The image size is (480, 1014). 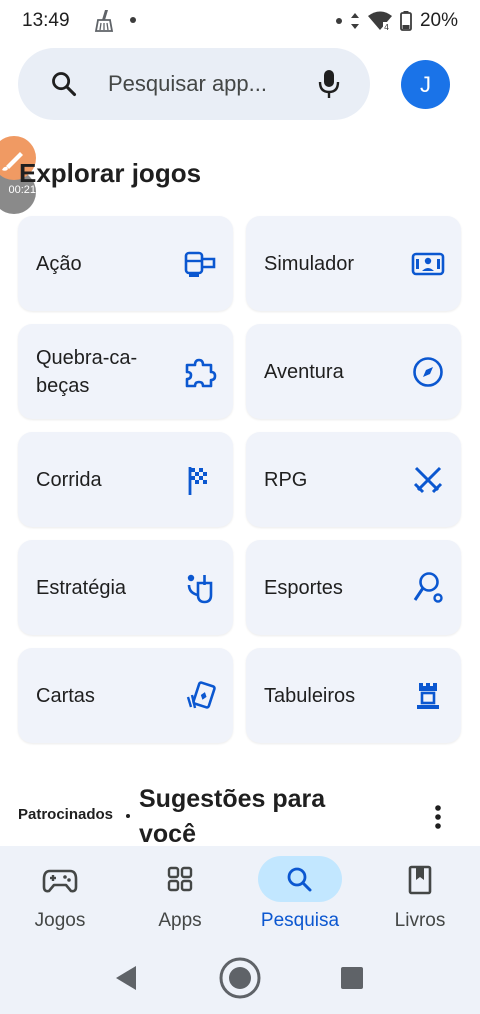 What do you see at coordinates (69, 479) in the screenshot?
I see `category-label: Corrida` at bounding box center [69, 479].